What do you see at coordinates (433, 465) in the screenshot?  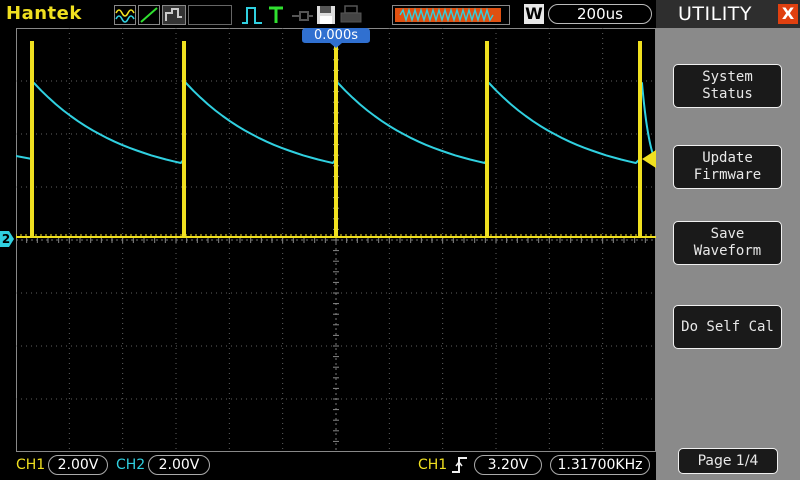 I see `trigger-source-label: CH1` at bounding box center [433, 465].